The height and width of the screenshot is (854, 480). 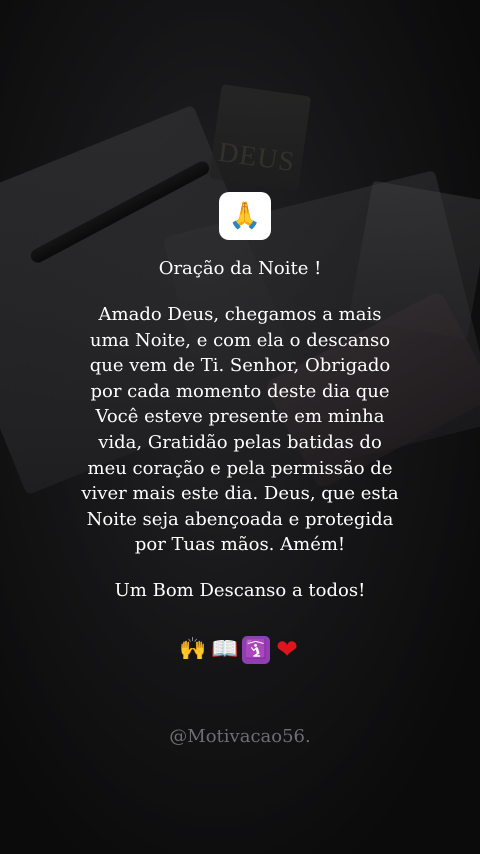 What do you see at coordinates (193, 649) in the screenshot?
I see `raised-hands-icon: 🙌` at bounding box center [193, 649].